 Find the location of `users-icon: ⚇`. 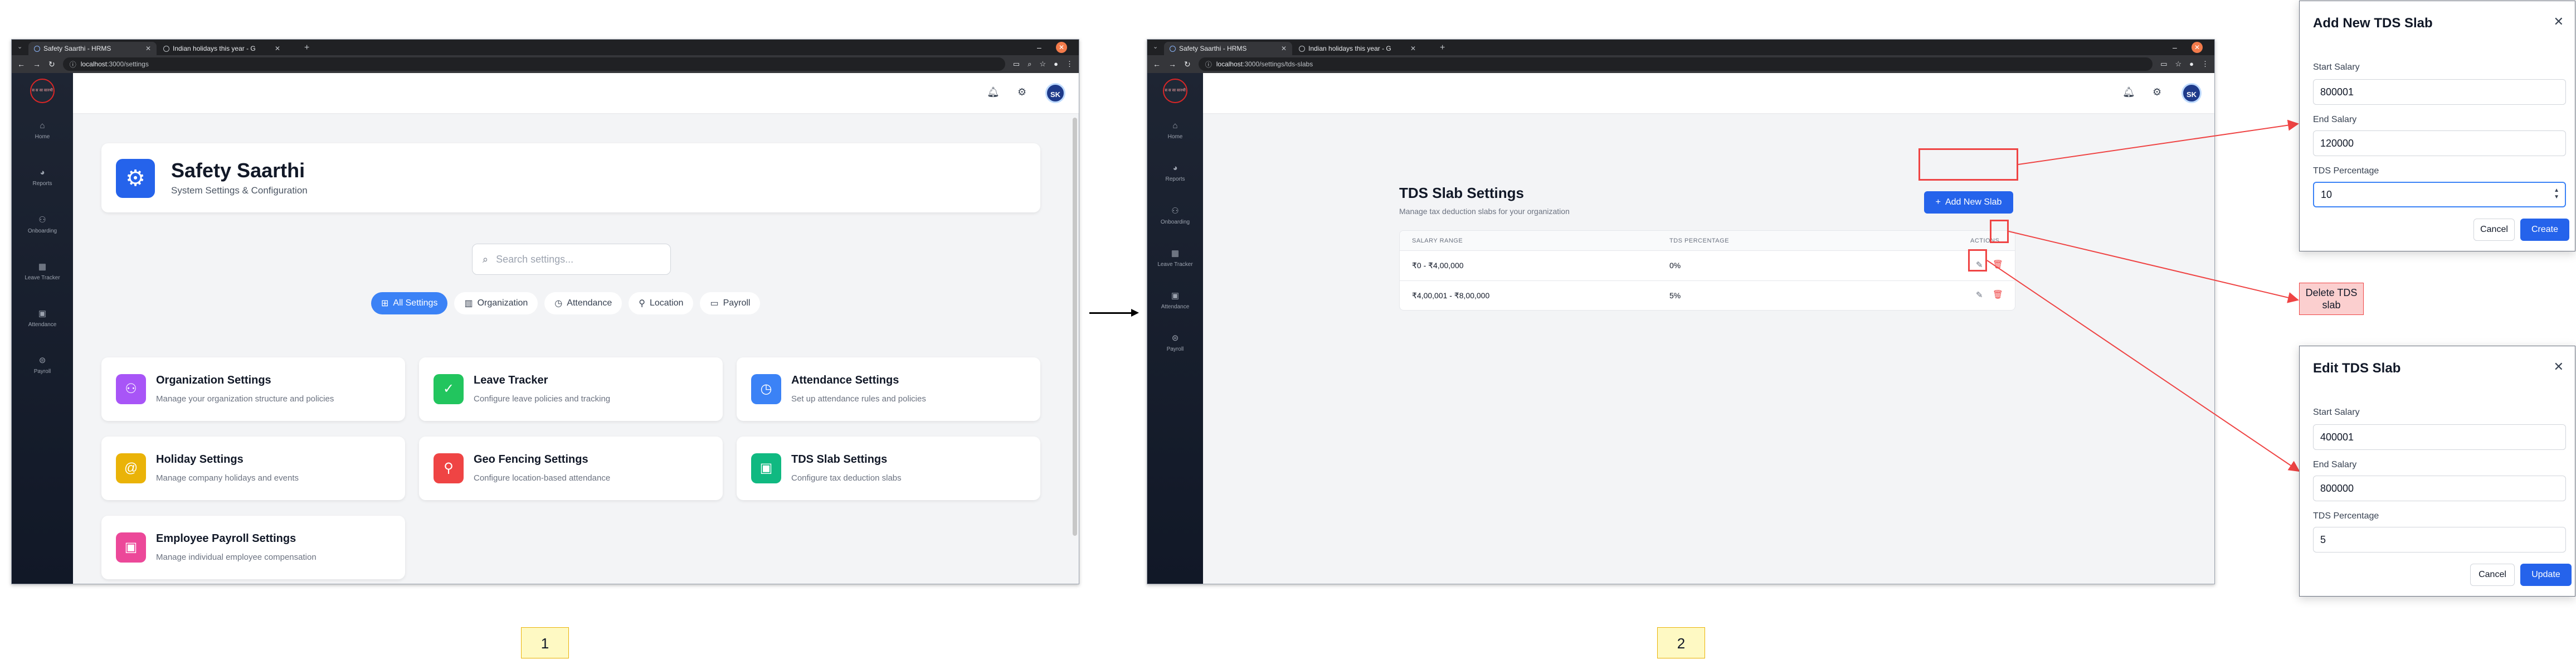

users-icon: ⚇ is located at coordinates (1175, 211).